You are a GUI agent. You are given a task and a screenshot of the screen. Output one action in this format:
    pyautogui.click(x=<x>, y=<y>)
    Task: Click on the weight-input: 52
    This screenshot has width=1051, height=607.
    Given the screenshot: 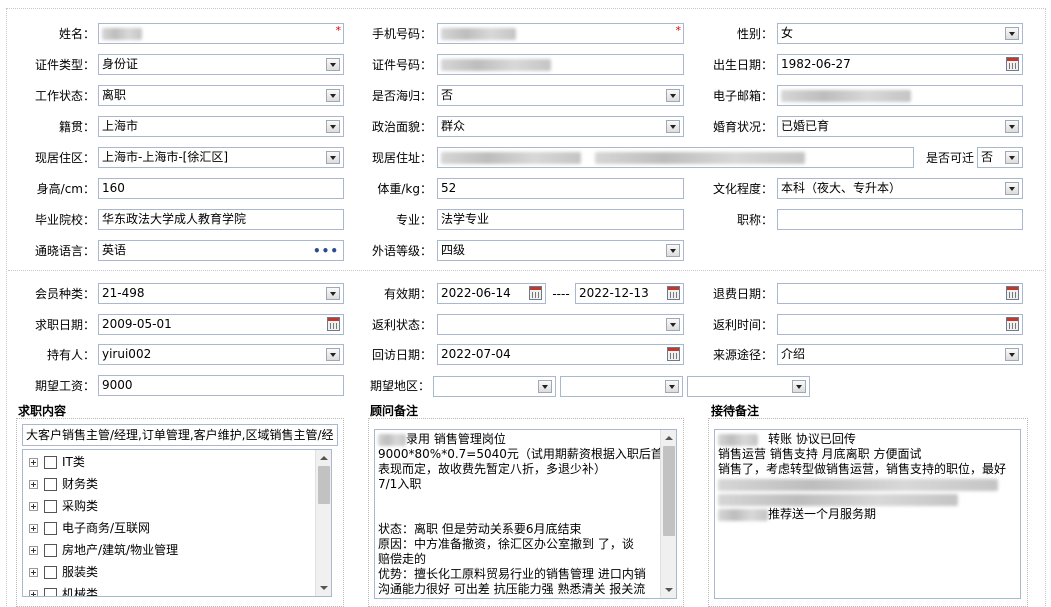 What is the action you would take?
    pyautogui.click(x=560, y=188)
    